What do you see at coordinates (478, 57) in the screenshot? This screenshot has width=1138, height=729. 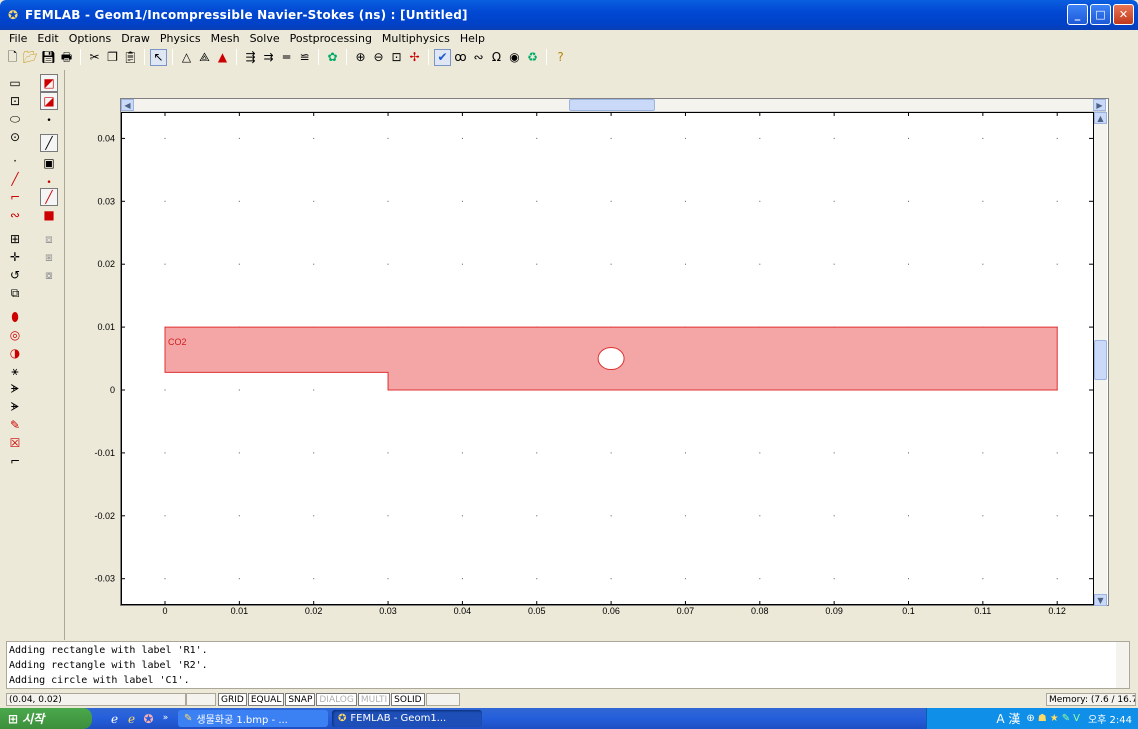 I see `animation-icon: ∾` at bounding box center [478, 57].